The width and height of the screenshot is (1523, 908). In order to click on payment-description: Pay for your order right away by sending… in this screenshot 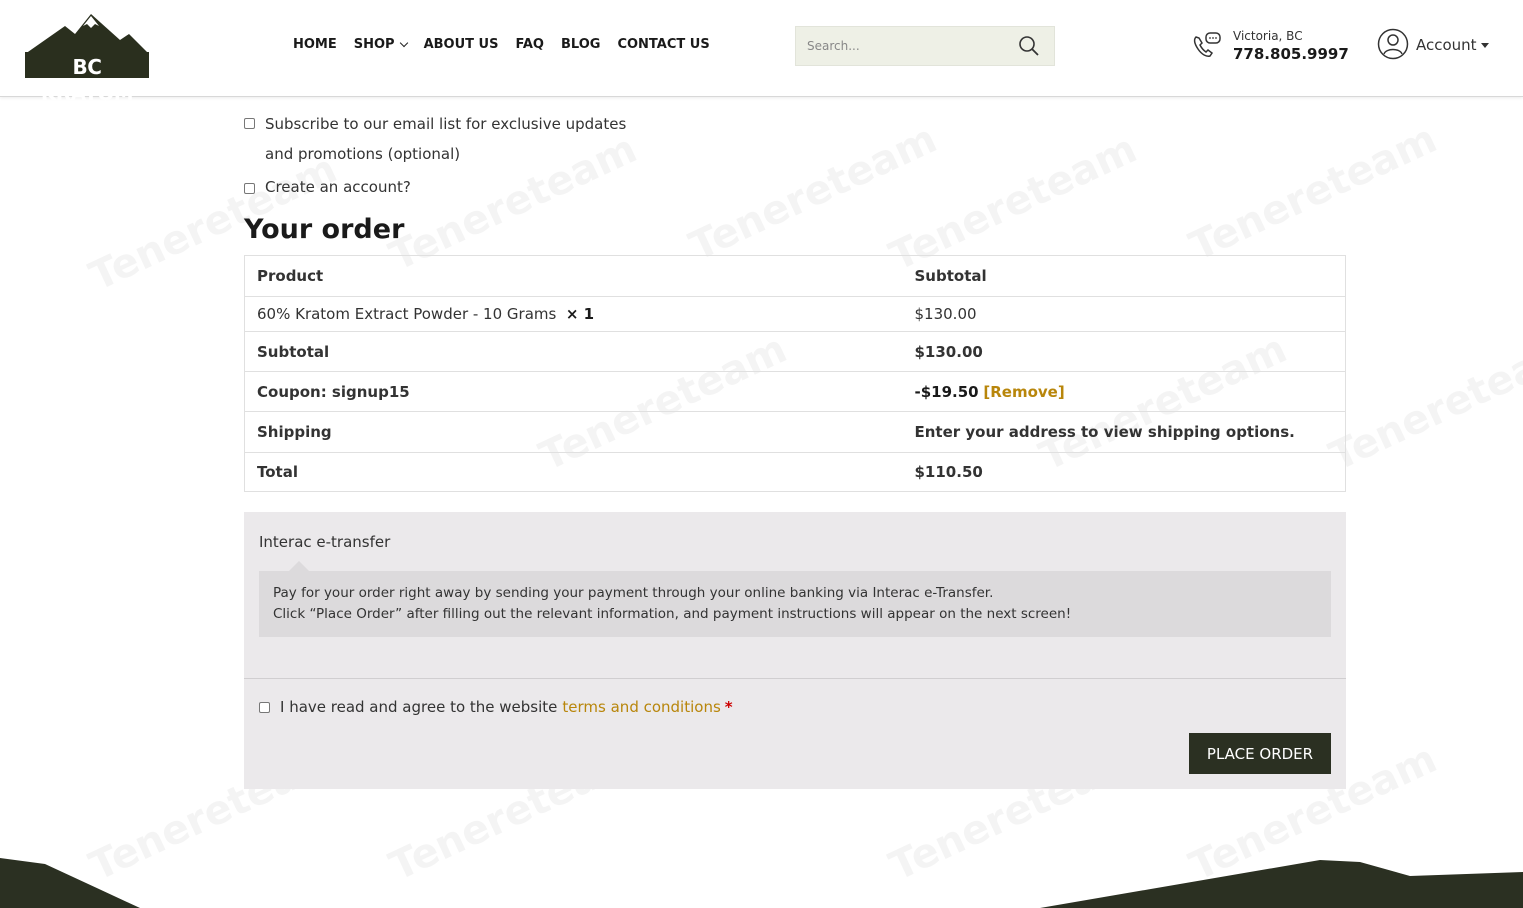, I will do `click(795, 599)`.